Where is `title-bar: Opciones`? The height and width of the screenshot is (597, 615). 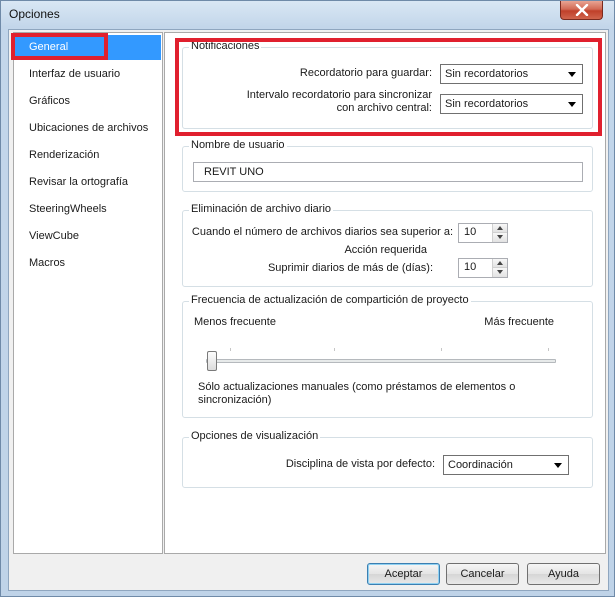
title-bar: Opciones is located at coordinates (307, 15).